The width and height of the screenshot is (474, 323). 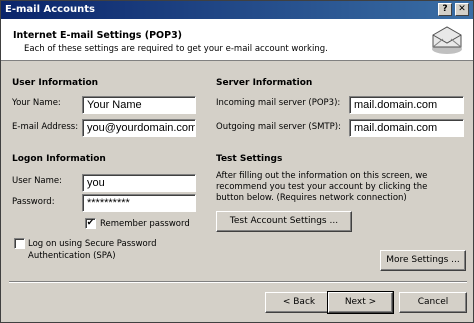 What do you see at coordinates (139, 105) in the screenshot?
I see `your-name-input: Your Name` at bounding box center [139, 105].